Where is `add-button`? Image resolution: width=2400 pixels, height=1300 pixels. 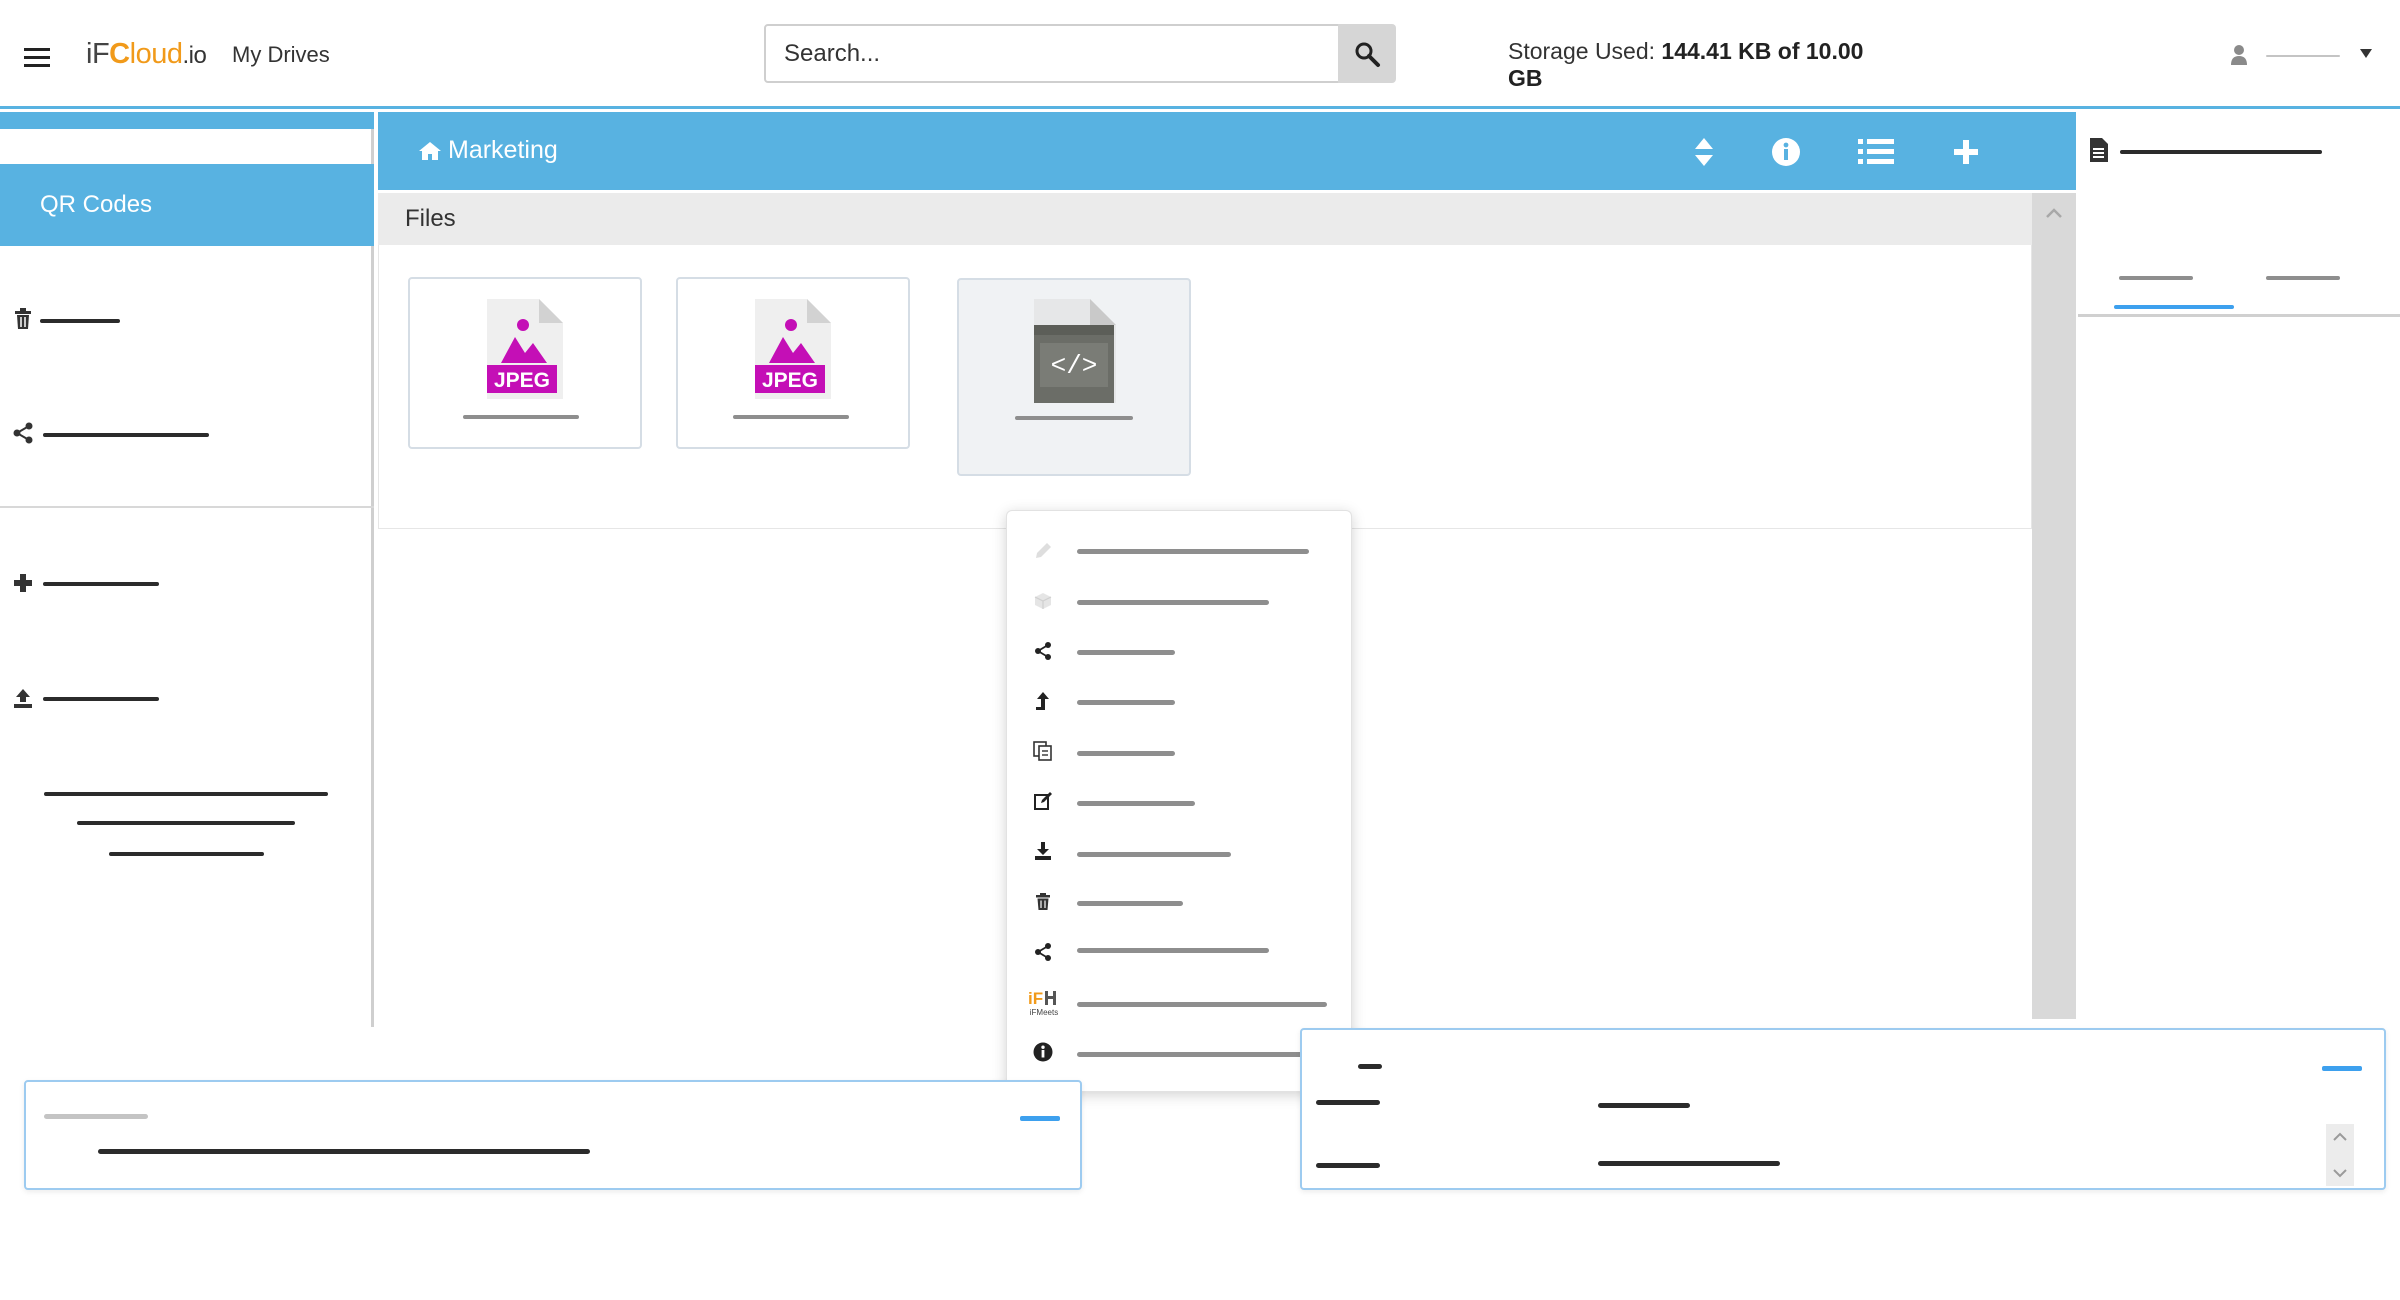
add-button is located at coordinates (1966, 152).